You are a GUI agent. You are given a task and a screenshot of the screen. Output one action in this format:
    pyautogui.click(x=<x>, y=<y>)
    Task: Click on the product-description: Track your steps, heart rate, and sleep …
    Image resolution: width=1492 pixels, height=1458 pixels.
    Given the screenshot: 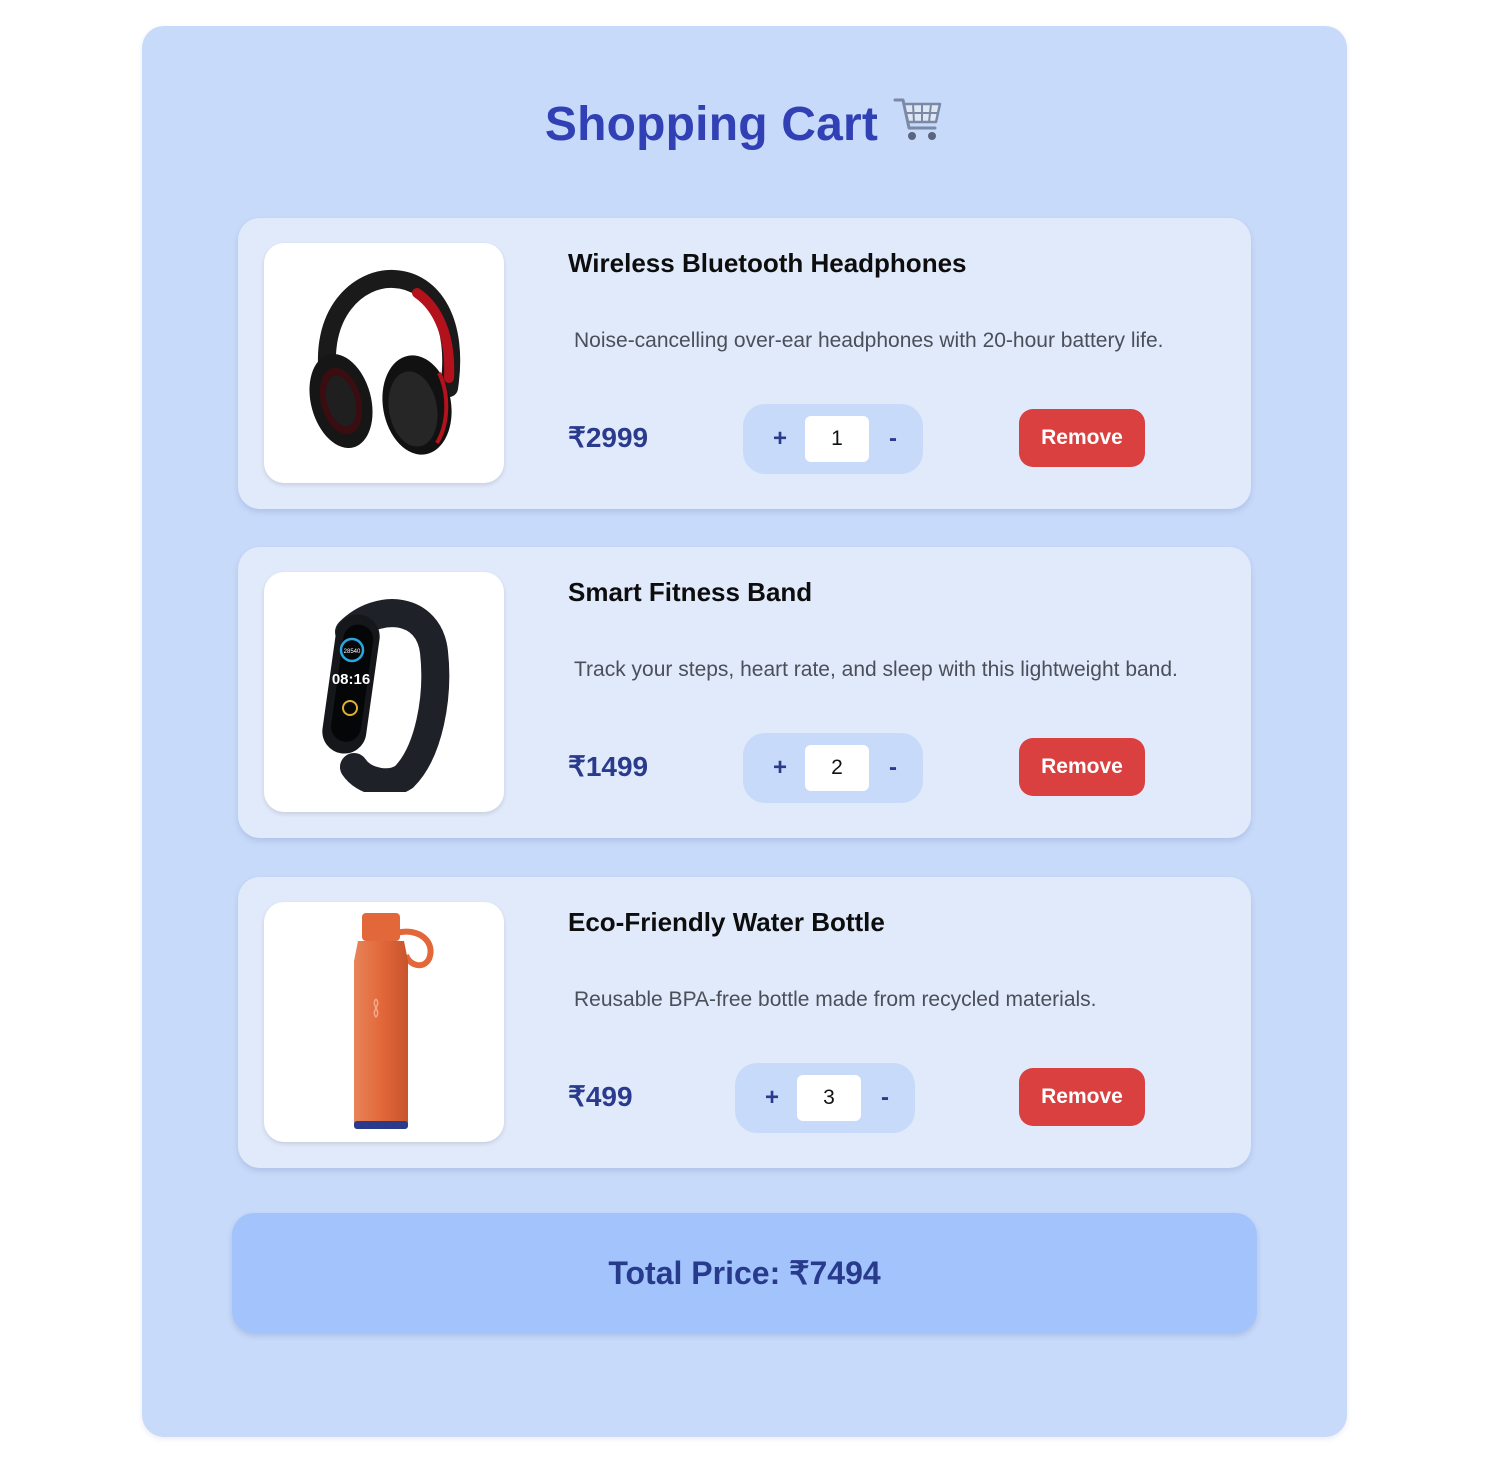 What is the action you would take?
    pyautogui.click(x=876, y=669)
    